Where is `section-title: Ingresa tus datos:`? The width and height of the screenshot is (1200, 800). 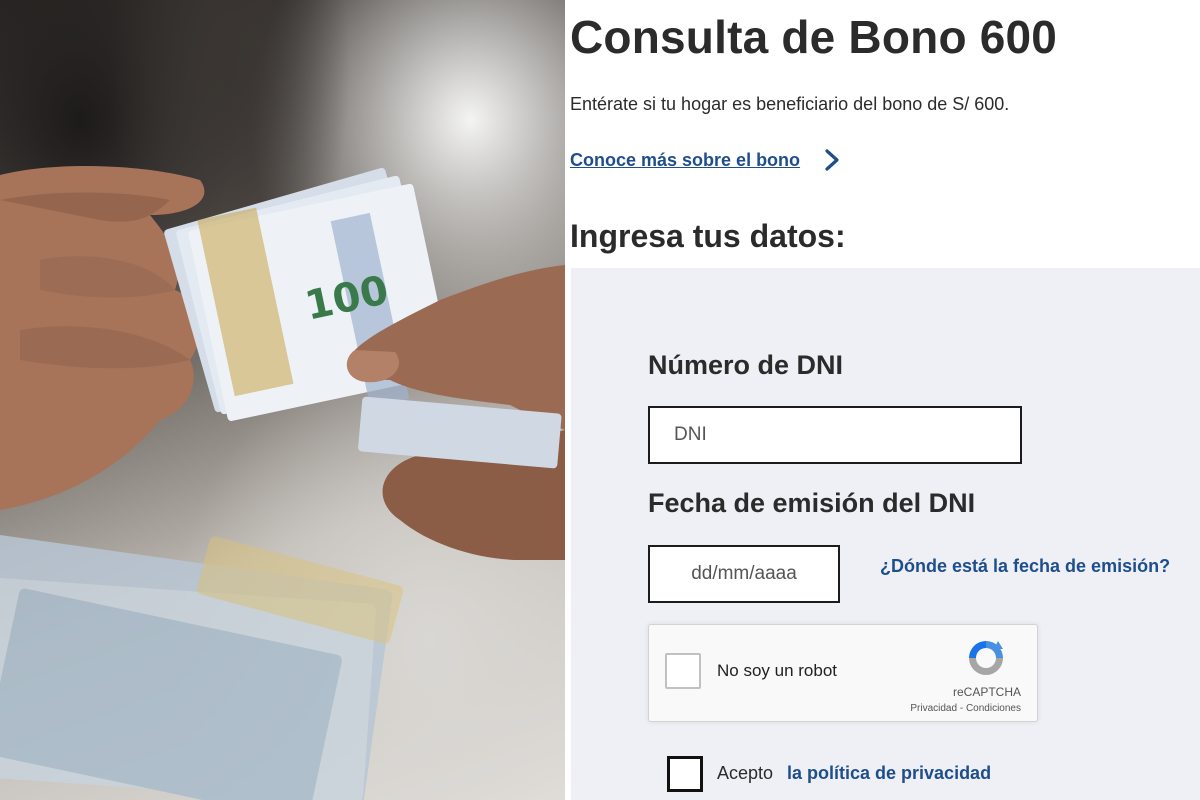
section-title: Ingresa tus datos: is located at coordinates (708, 236).